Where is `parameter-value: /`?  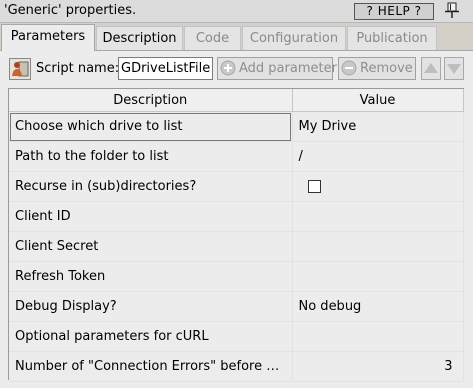 parameter-value: / is located at coordinates (378, 156).